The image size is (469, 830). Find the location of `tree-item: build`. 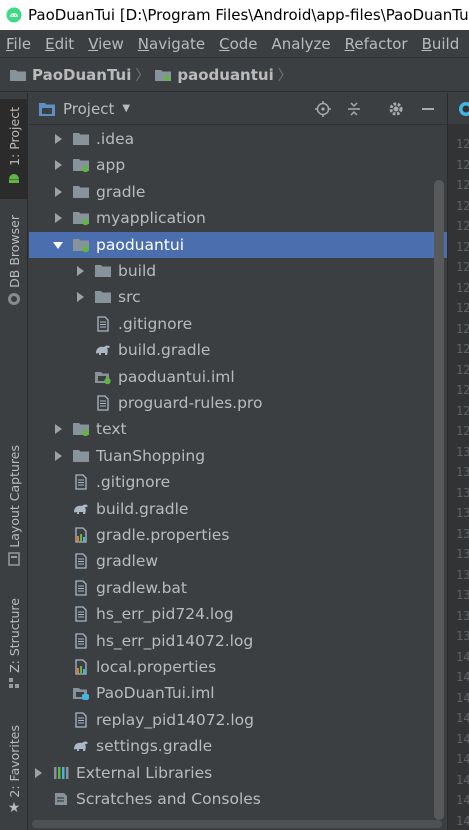

tree-item: build is located at coordinates (238, 271).